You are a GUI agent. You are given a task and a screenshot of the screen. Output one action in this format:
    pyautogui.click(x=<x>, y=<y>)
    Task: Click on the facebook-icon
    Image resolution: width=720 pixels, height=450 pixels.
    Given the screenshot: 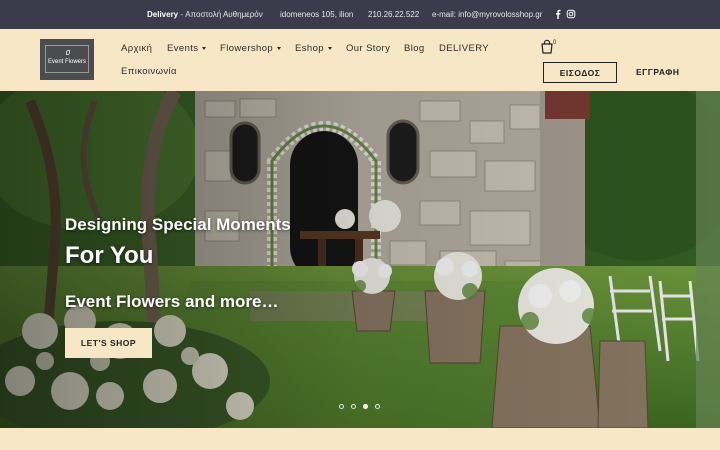 What is the action you would take?
    pyautogui.click(x=558, y=14)
    